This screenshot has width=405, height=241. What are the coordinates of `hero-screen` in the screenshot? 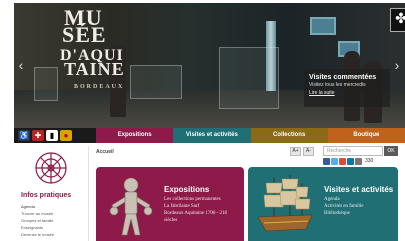 It's located at (323, 26).